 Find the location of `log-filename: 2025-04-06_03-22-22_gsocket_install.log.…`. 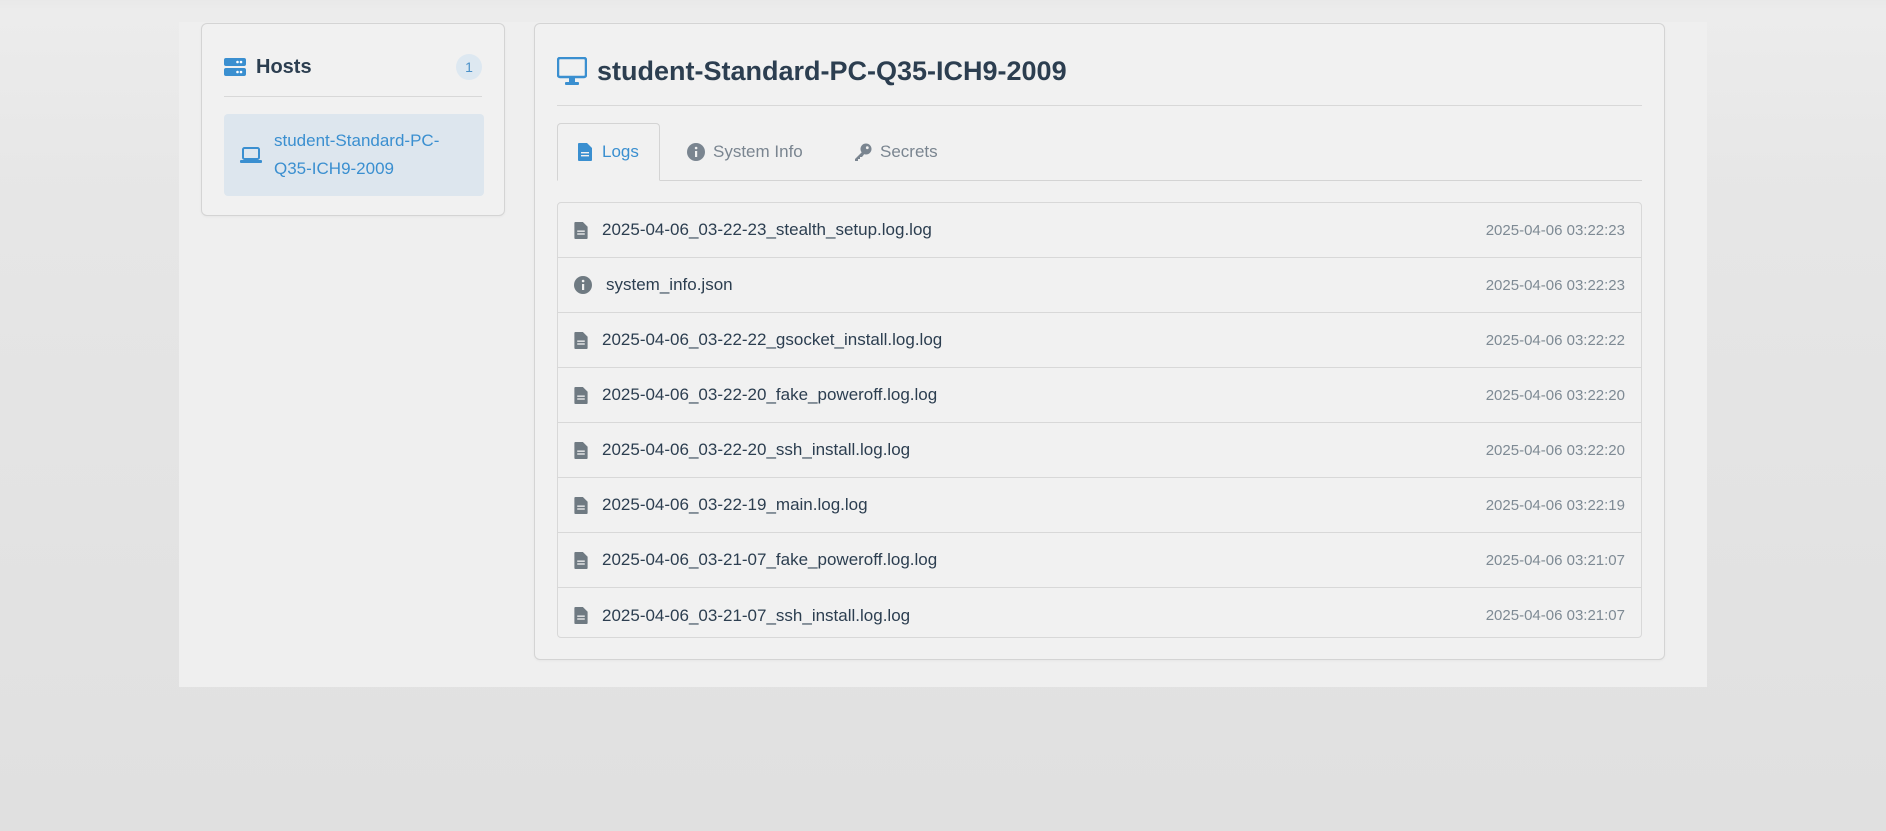

log-filename: 2025-04-06_03-22-22_gsocket_install.log.… is located at coordinates (772, 339).